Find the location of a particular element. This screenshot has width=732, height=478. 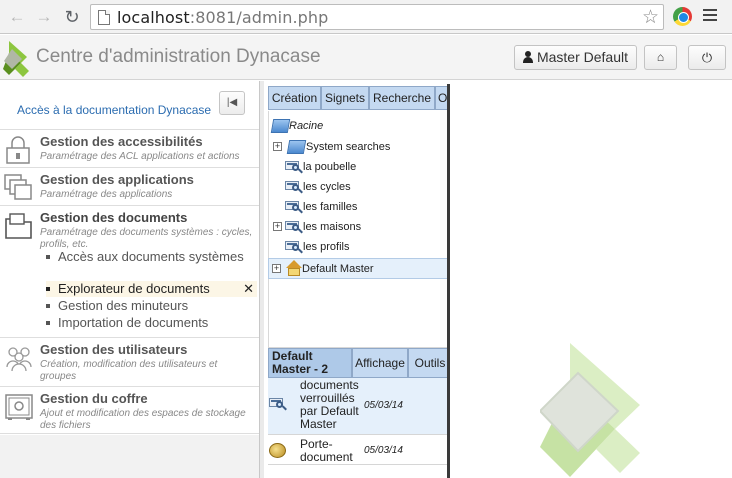

sidebar-item-label: Explorateur de documents is located at coordinates (134, 288).